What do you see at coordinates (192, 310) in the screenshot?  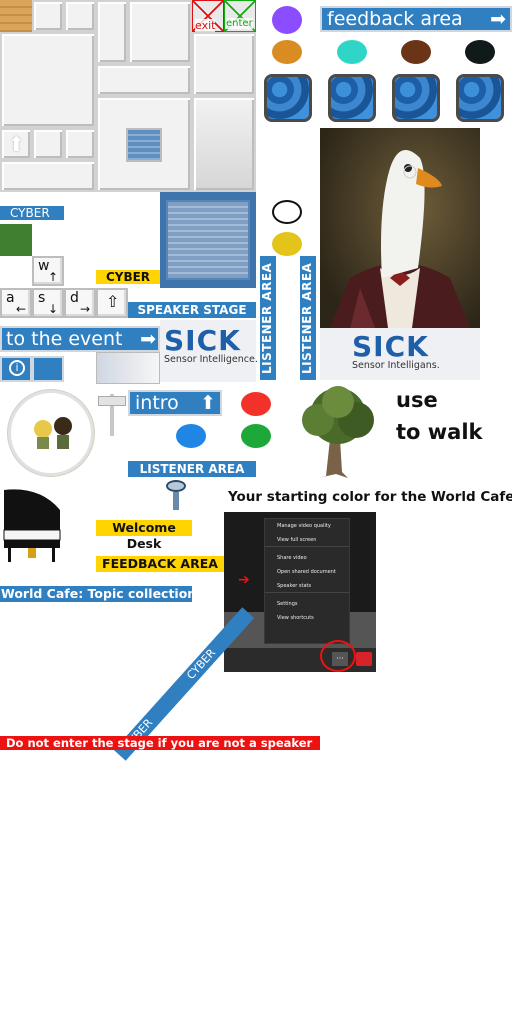 I see `speaker-stage-label: SPEAKER STAGE` at bounding box center [192, 310].